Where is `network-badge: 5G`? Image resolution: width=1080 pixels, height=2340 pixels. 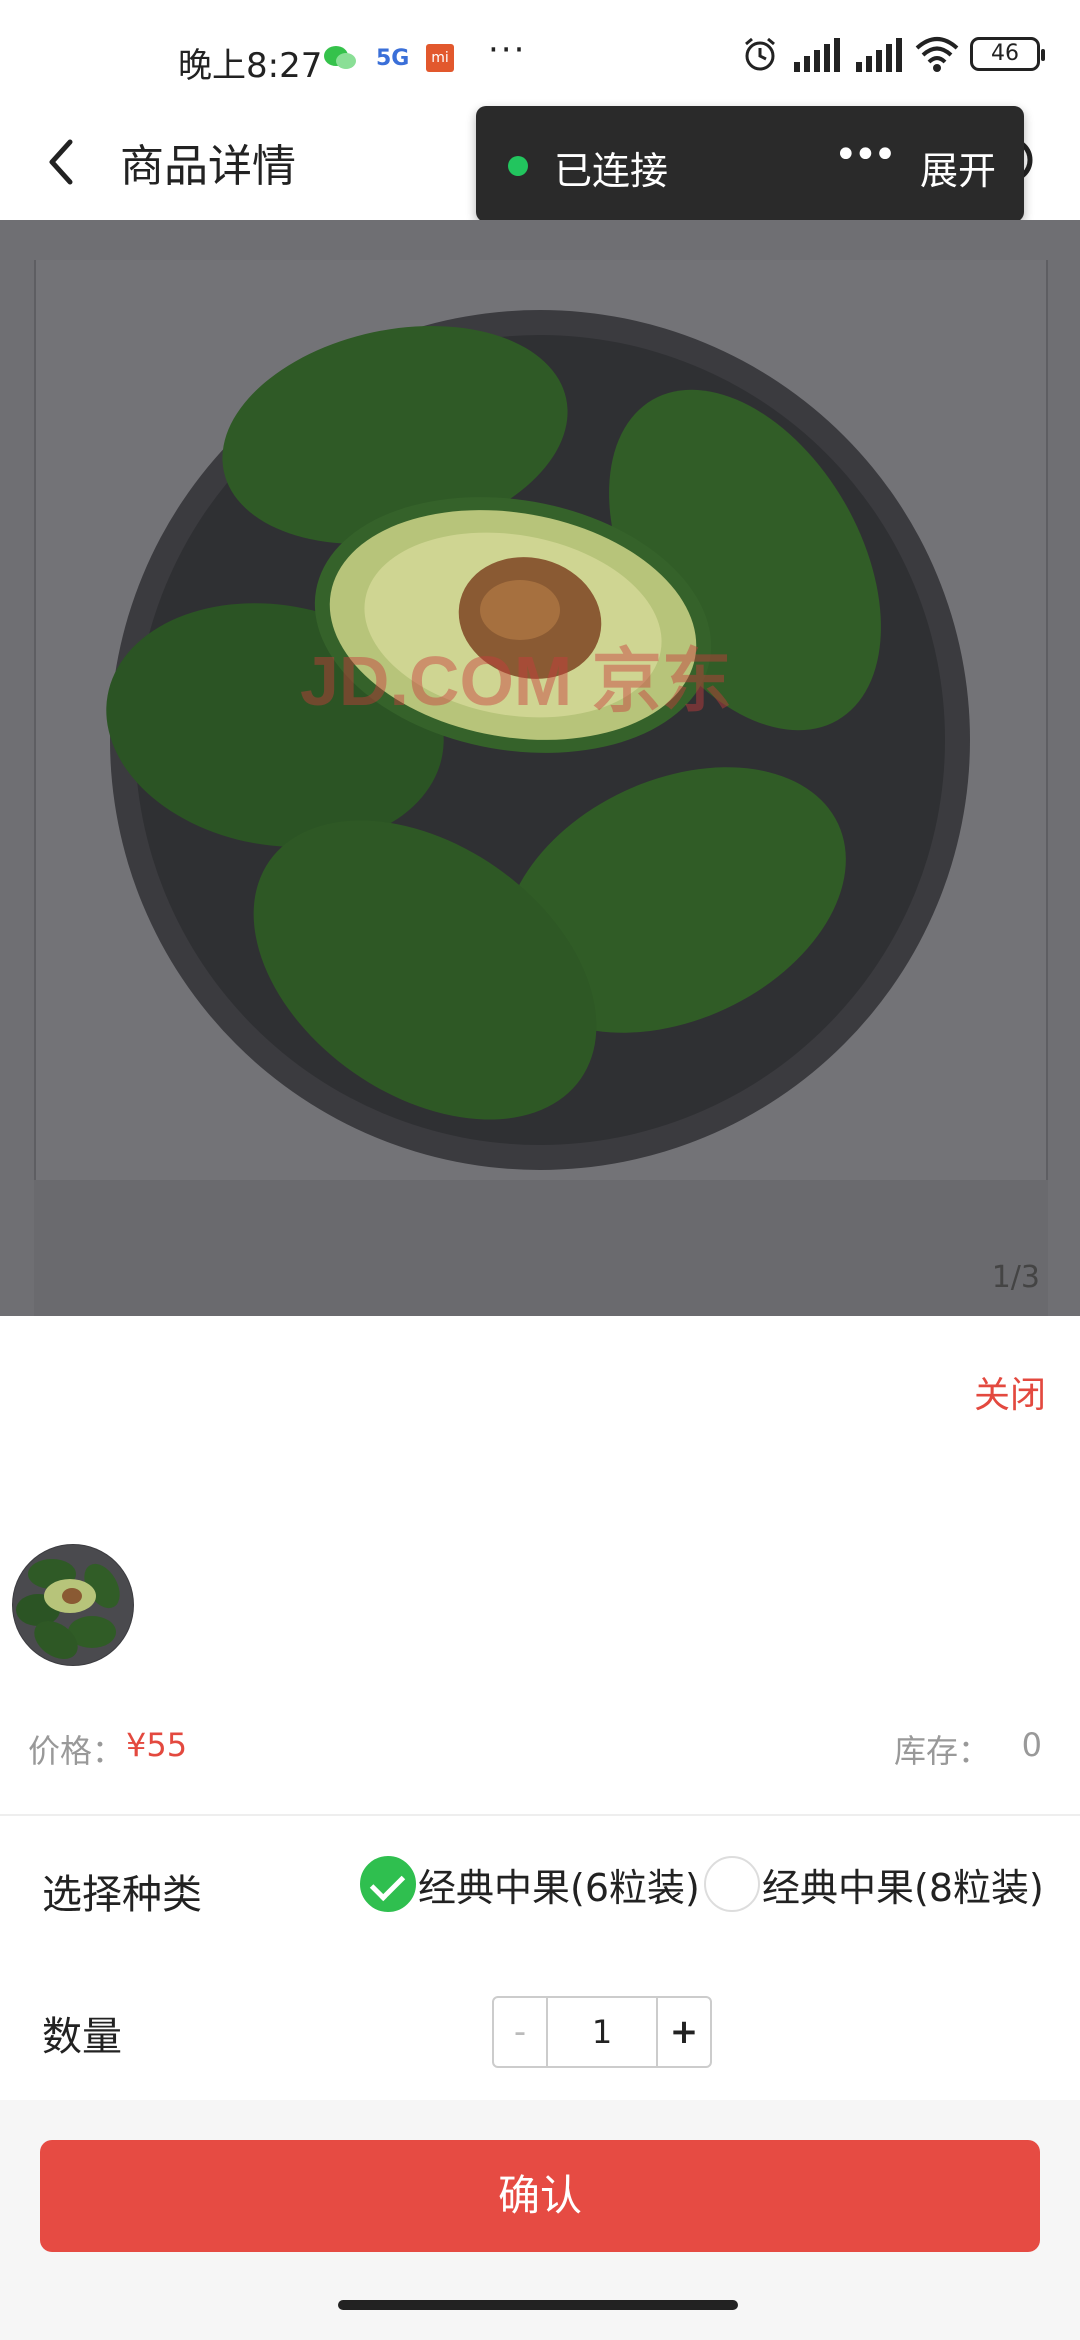 network-badge: 5G is located at coordinates (393, 58).